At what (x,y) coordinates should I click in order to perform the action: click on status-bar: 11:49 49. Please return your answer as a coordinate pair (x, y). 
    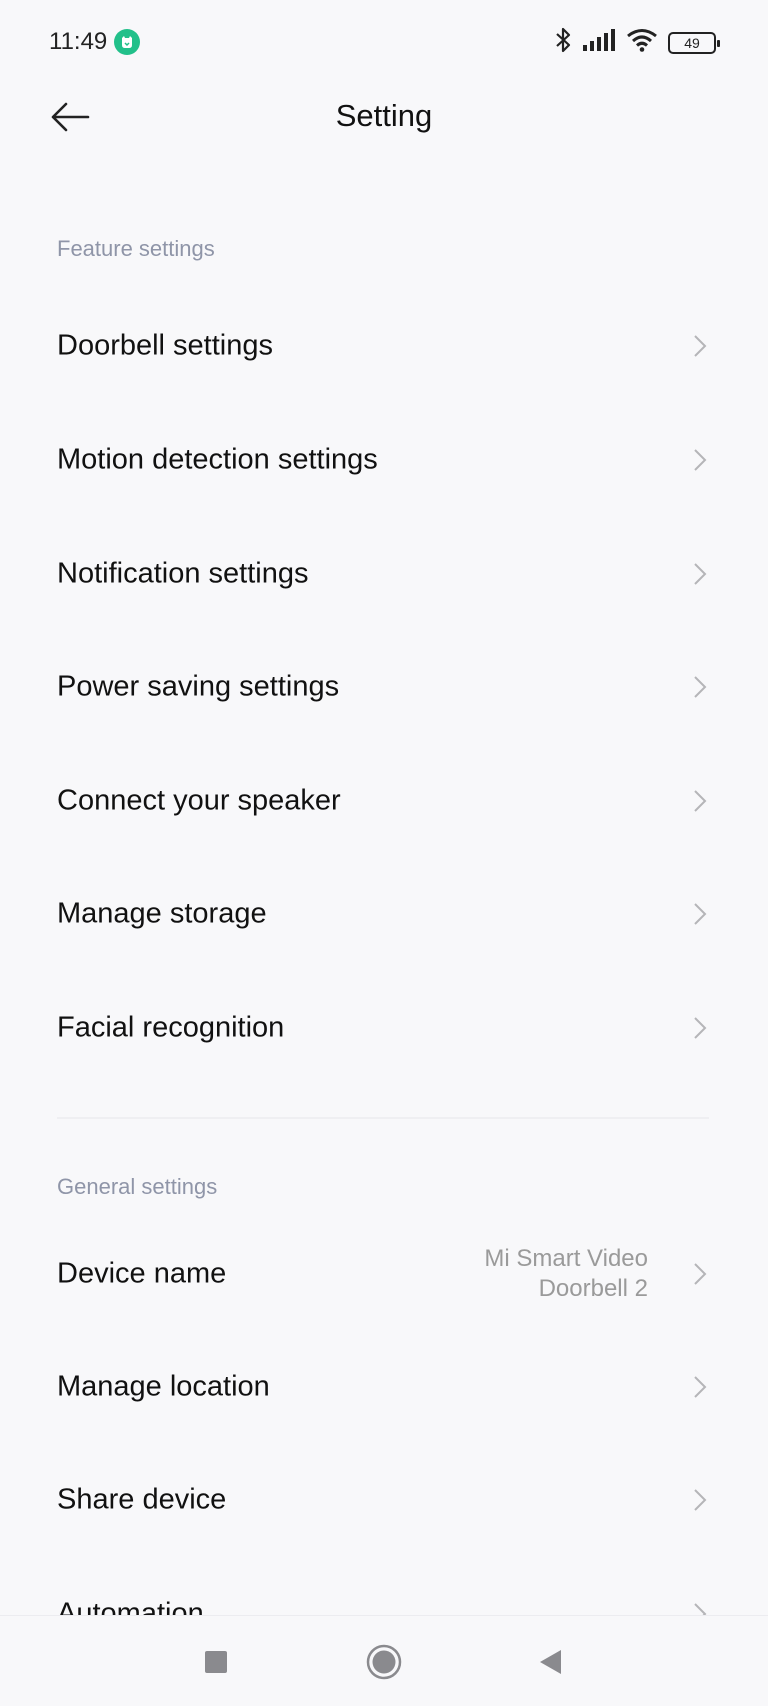
    Looking at the image, I should click on (384, 42).